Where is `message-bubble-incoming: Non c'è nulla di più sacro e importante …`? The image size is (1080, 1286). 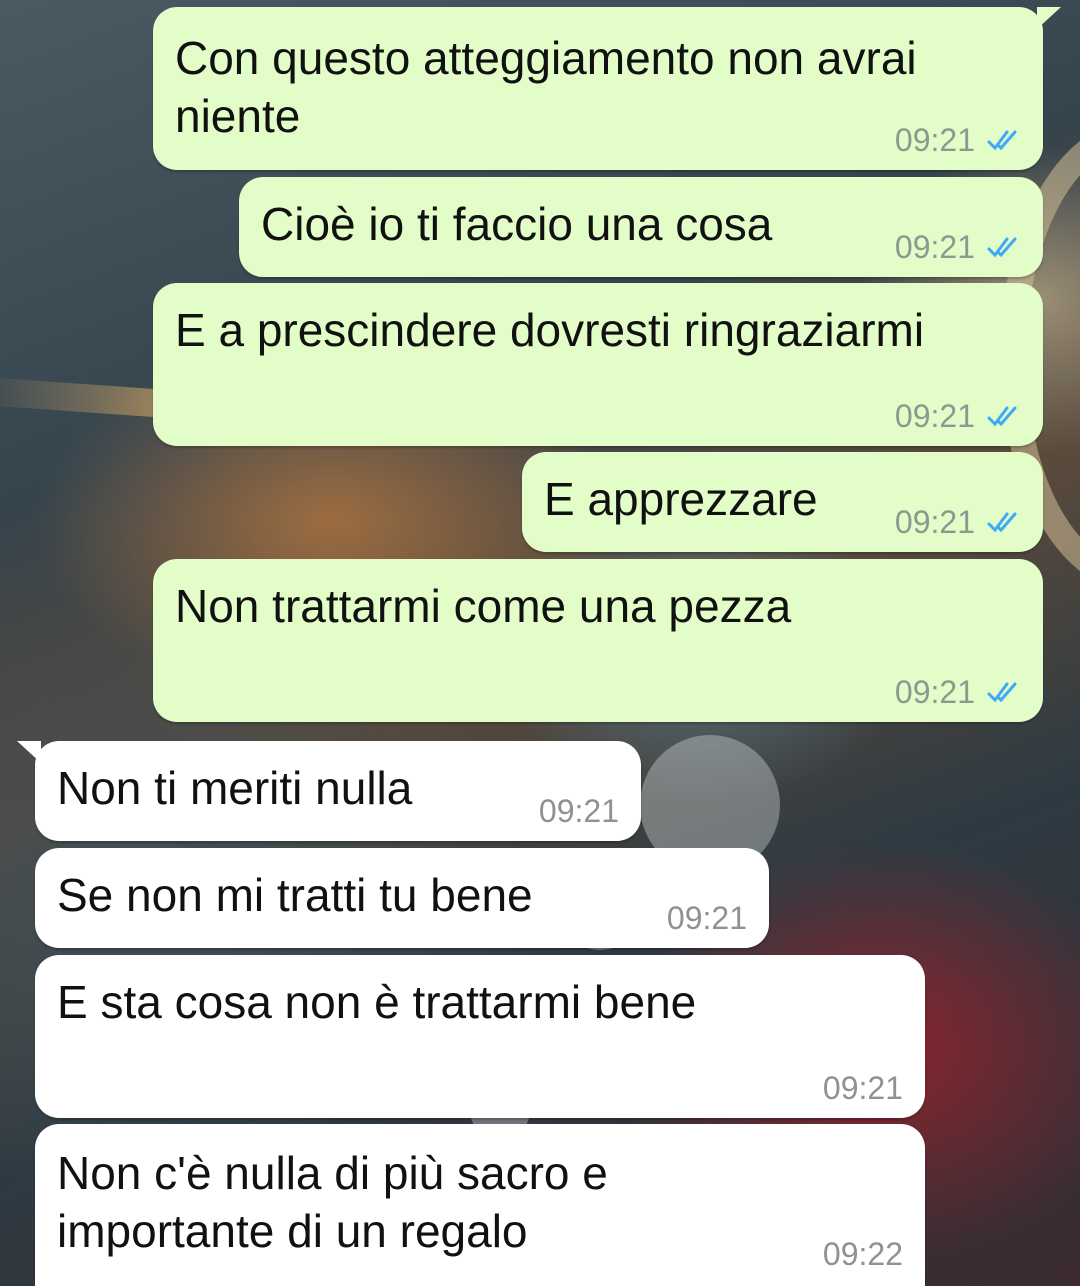 message-bubble-incoming: Non c'è nulla di più sacro e importante … is located at coordinates (480, 1205).